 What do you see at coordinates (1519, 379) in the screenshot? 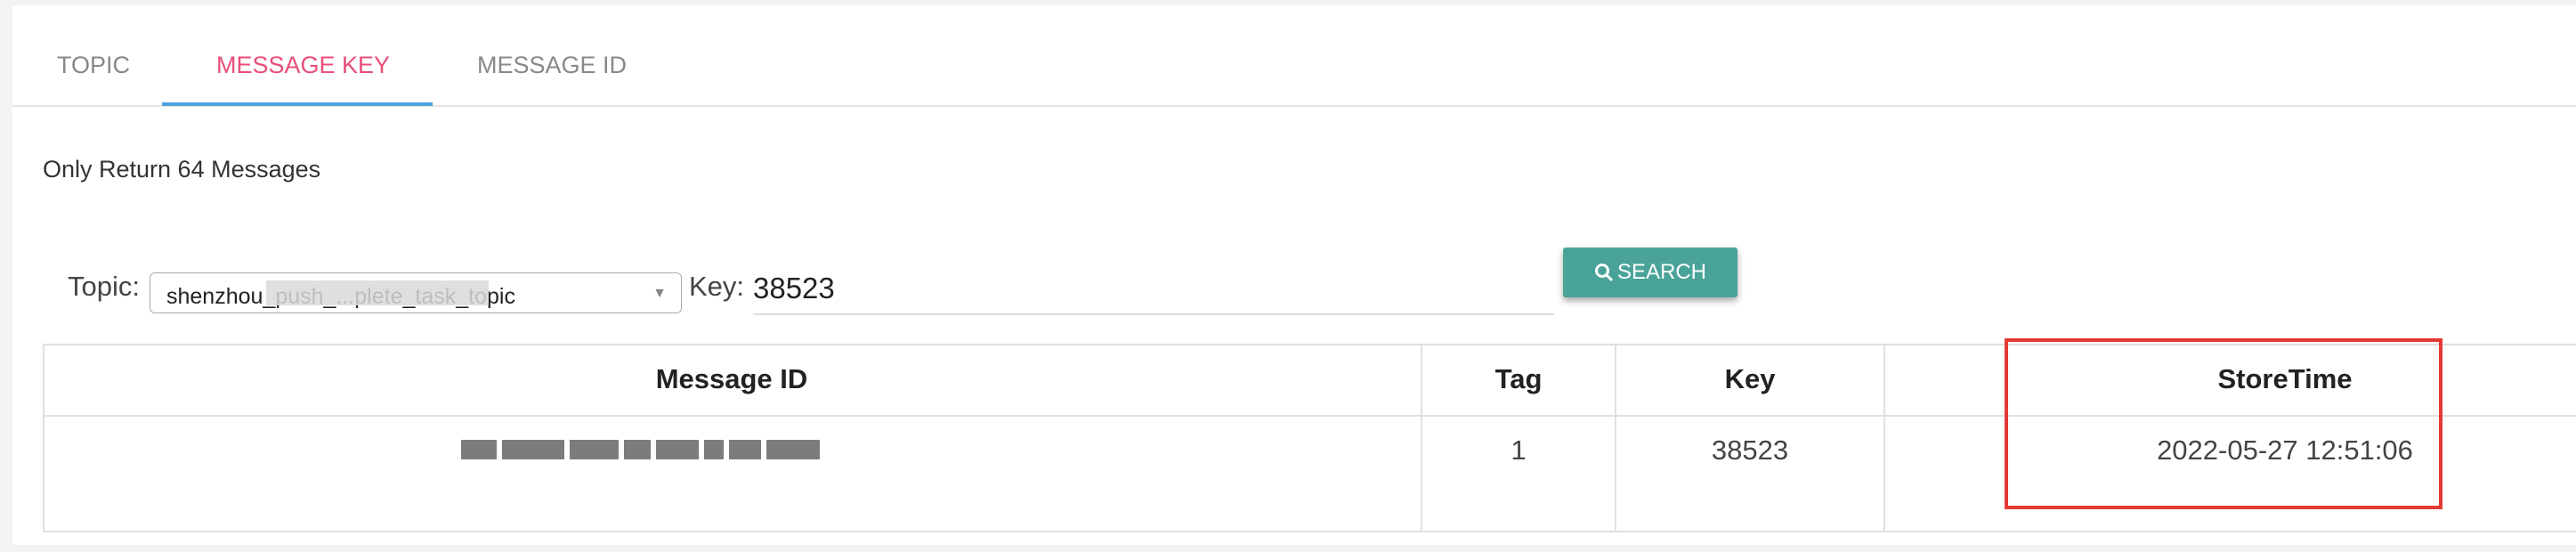
I see `column-header-tag: Tag` at bounding box center [1519, 379].